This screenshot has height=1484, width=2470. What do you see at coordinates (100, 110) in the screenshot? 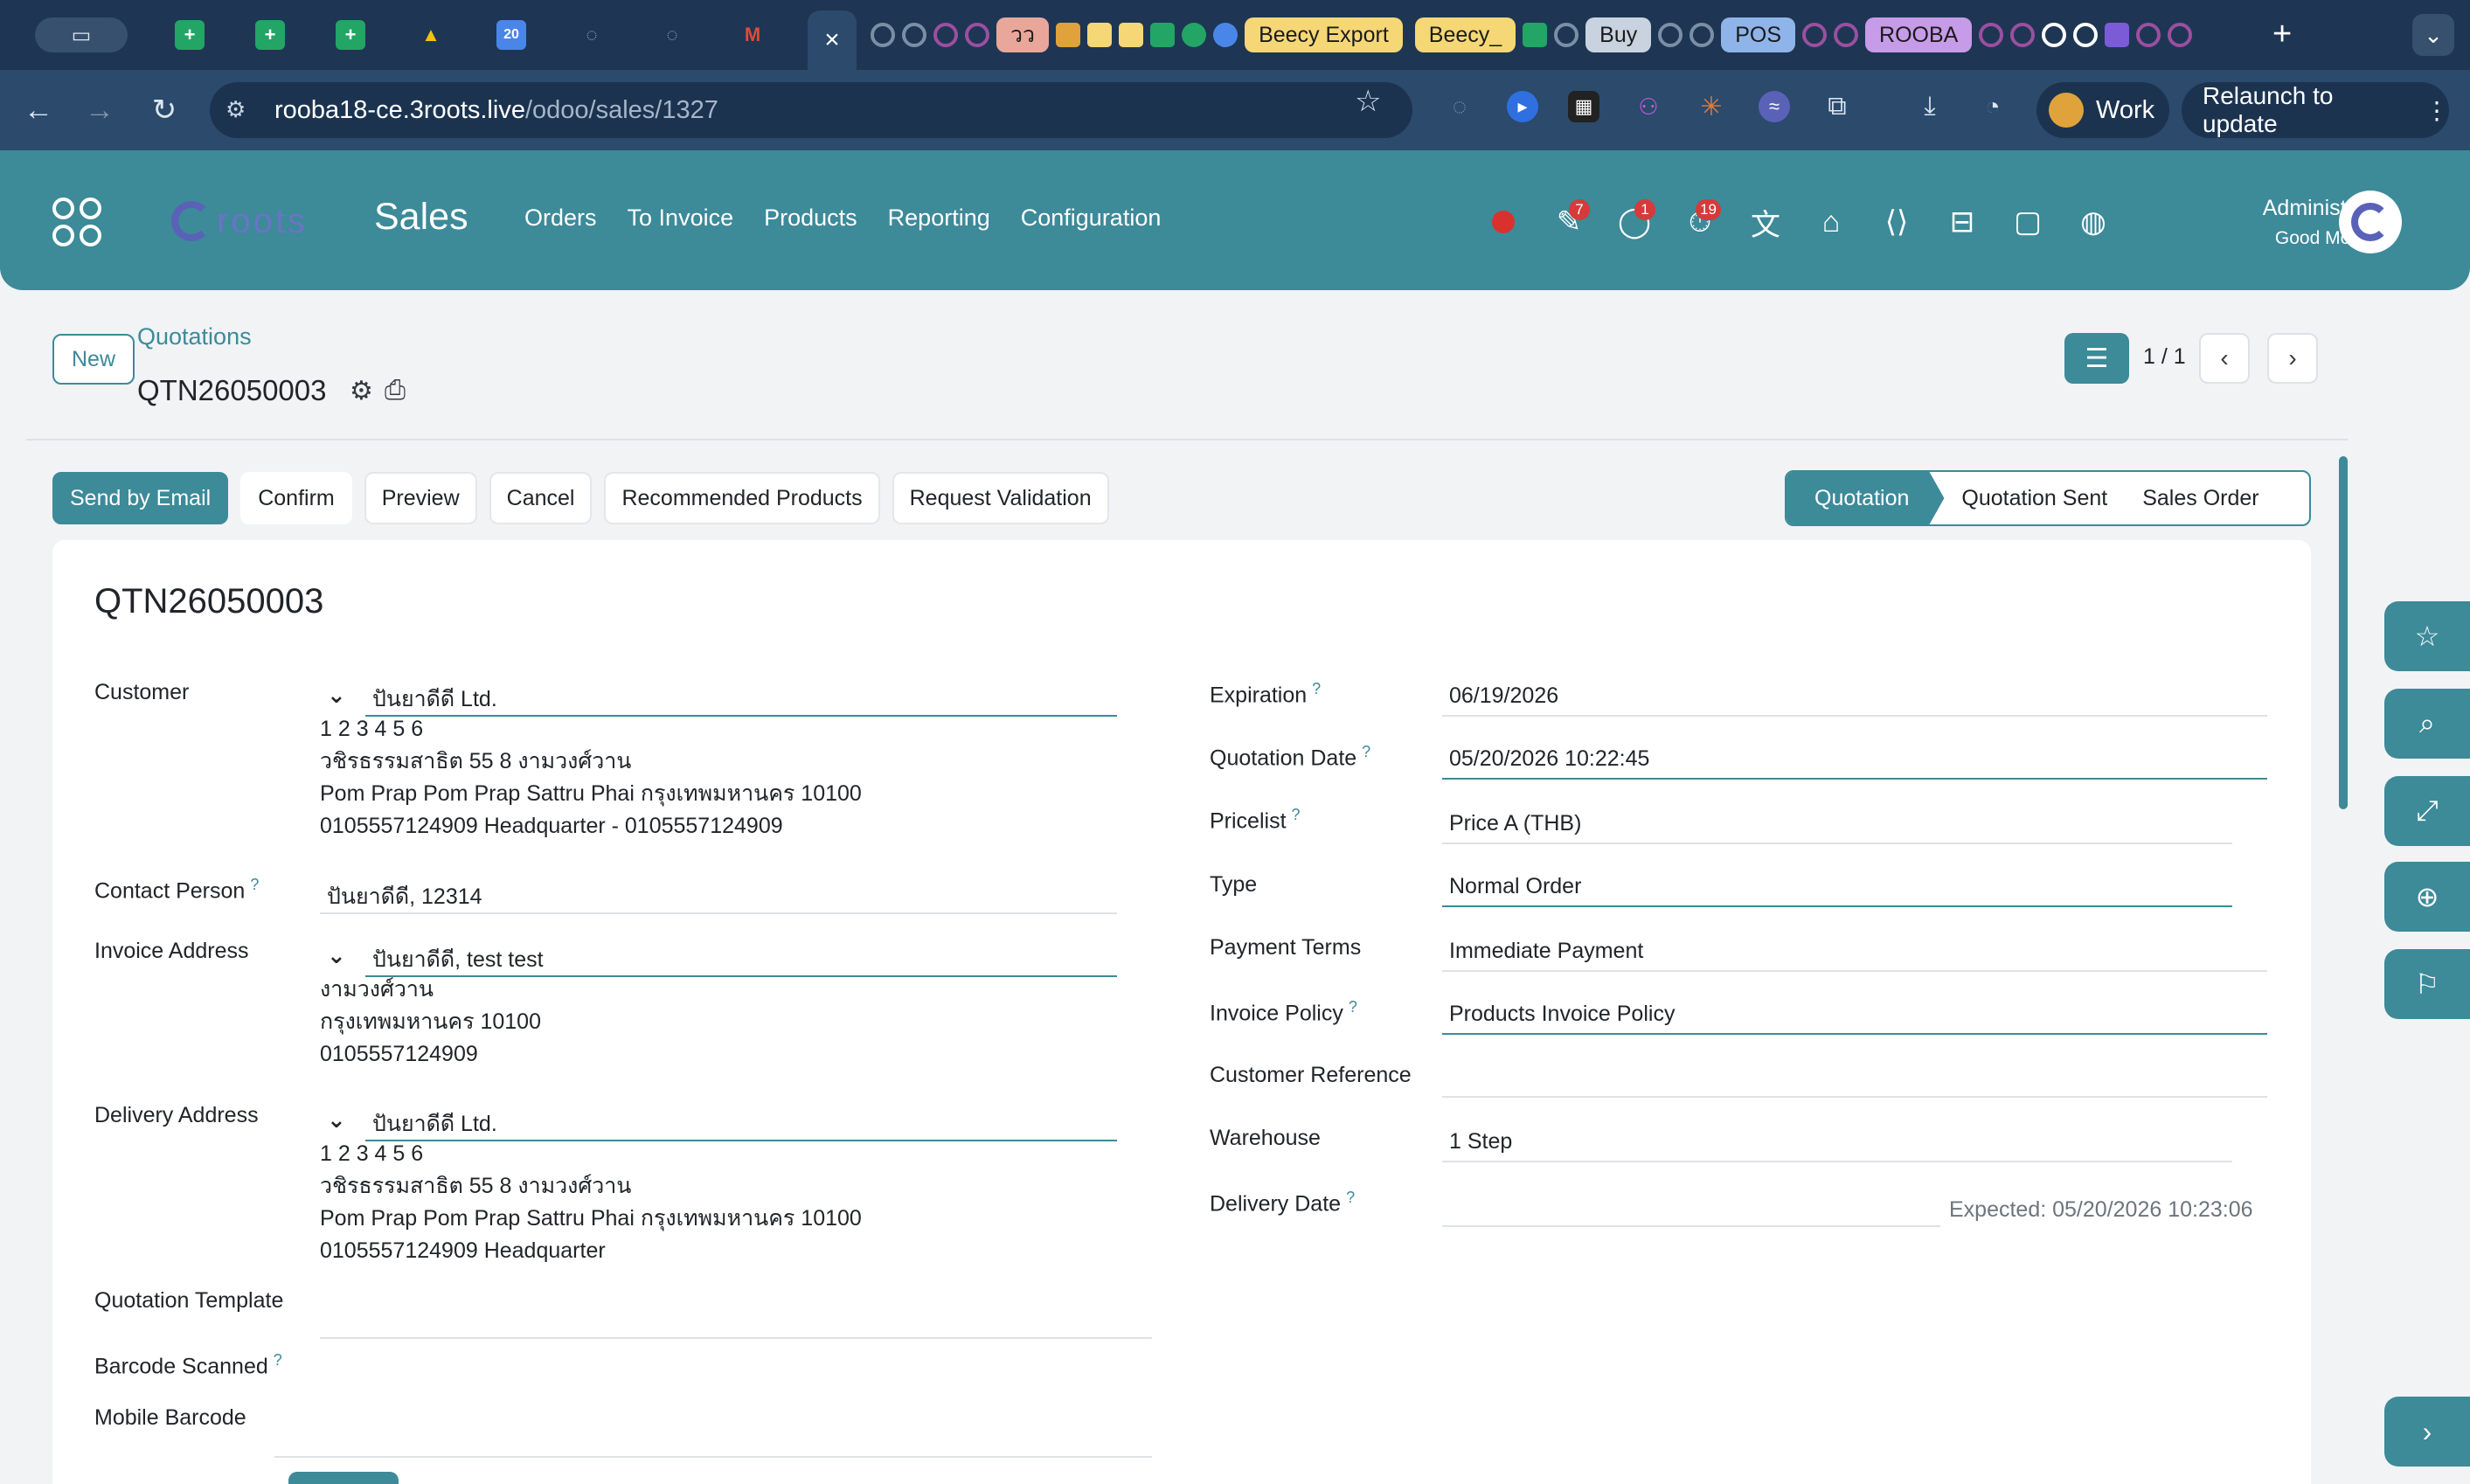
I see `forward-icon: →` at bounding box center [100, 110].